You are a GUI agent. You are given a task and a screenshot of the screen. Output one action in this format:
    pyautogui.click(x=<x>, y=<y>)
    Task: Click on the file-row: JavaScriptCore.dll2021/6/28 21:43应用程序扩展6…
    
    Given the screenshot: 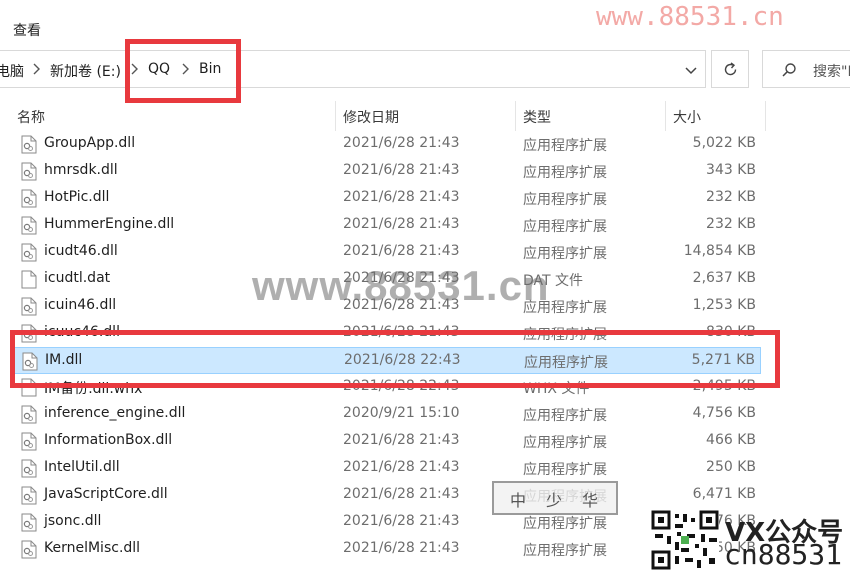 What is the action you would take?
    pyautogui.click(x=387, y=495)
    